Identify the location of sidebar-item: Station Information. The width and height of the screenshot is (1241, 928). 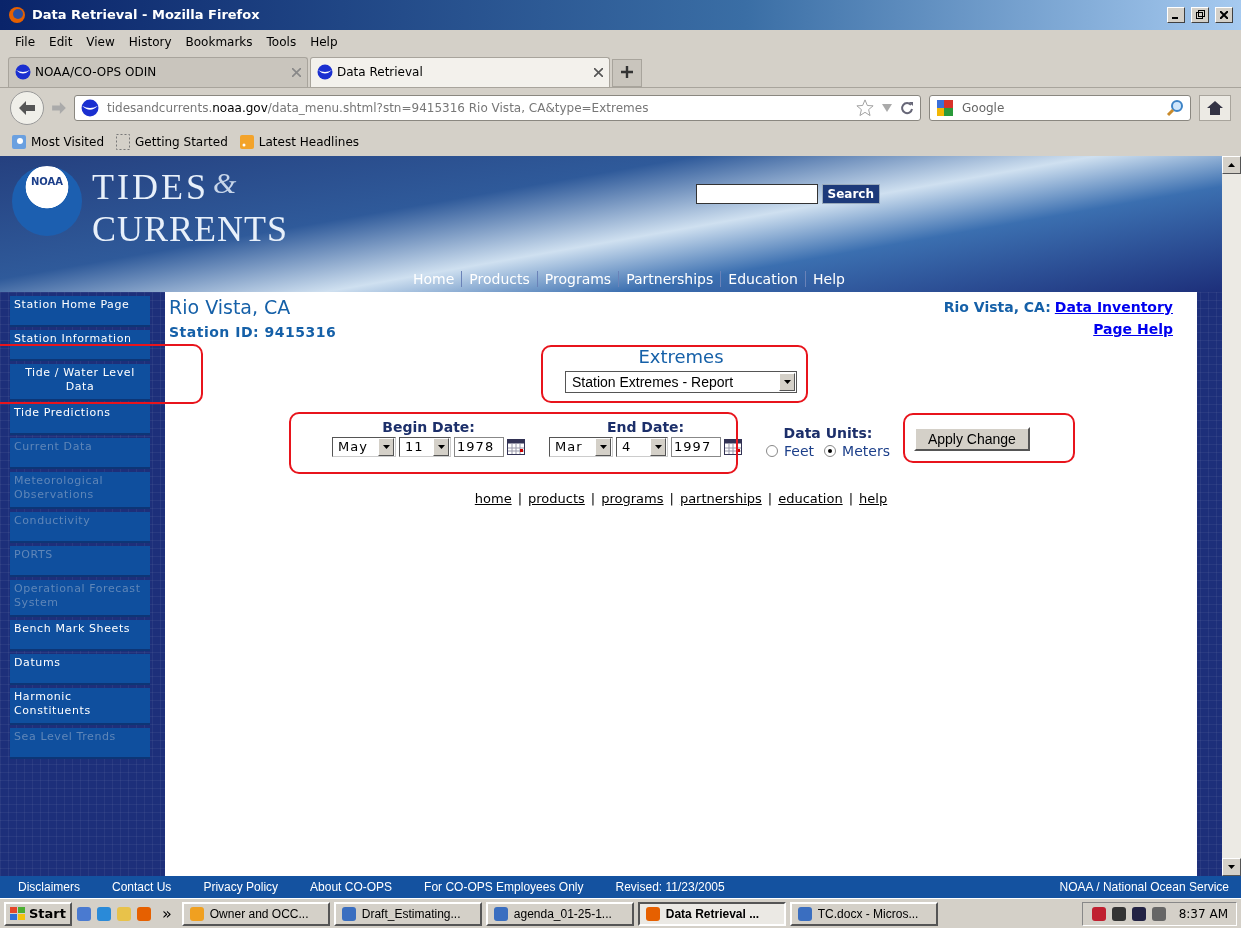
(80, 345).